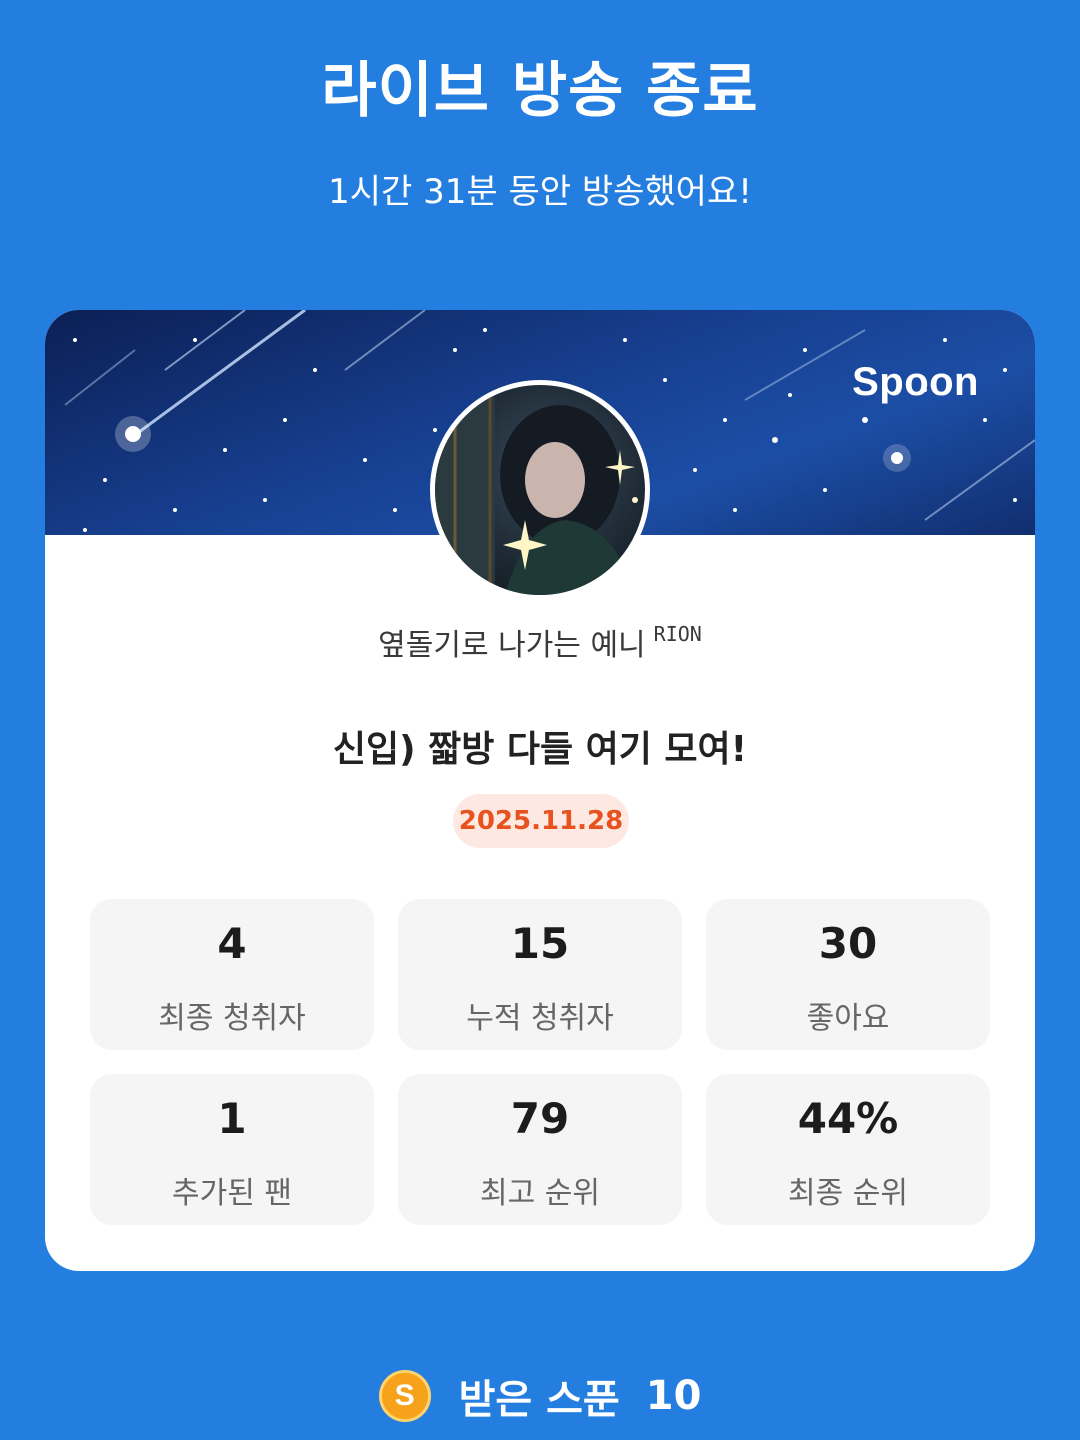  What do you see at coordinates (540, 490) in the screenshot?
I see `host-avatar` at bounding box center [540, 490].